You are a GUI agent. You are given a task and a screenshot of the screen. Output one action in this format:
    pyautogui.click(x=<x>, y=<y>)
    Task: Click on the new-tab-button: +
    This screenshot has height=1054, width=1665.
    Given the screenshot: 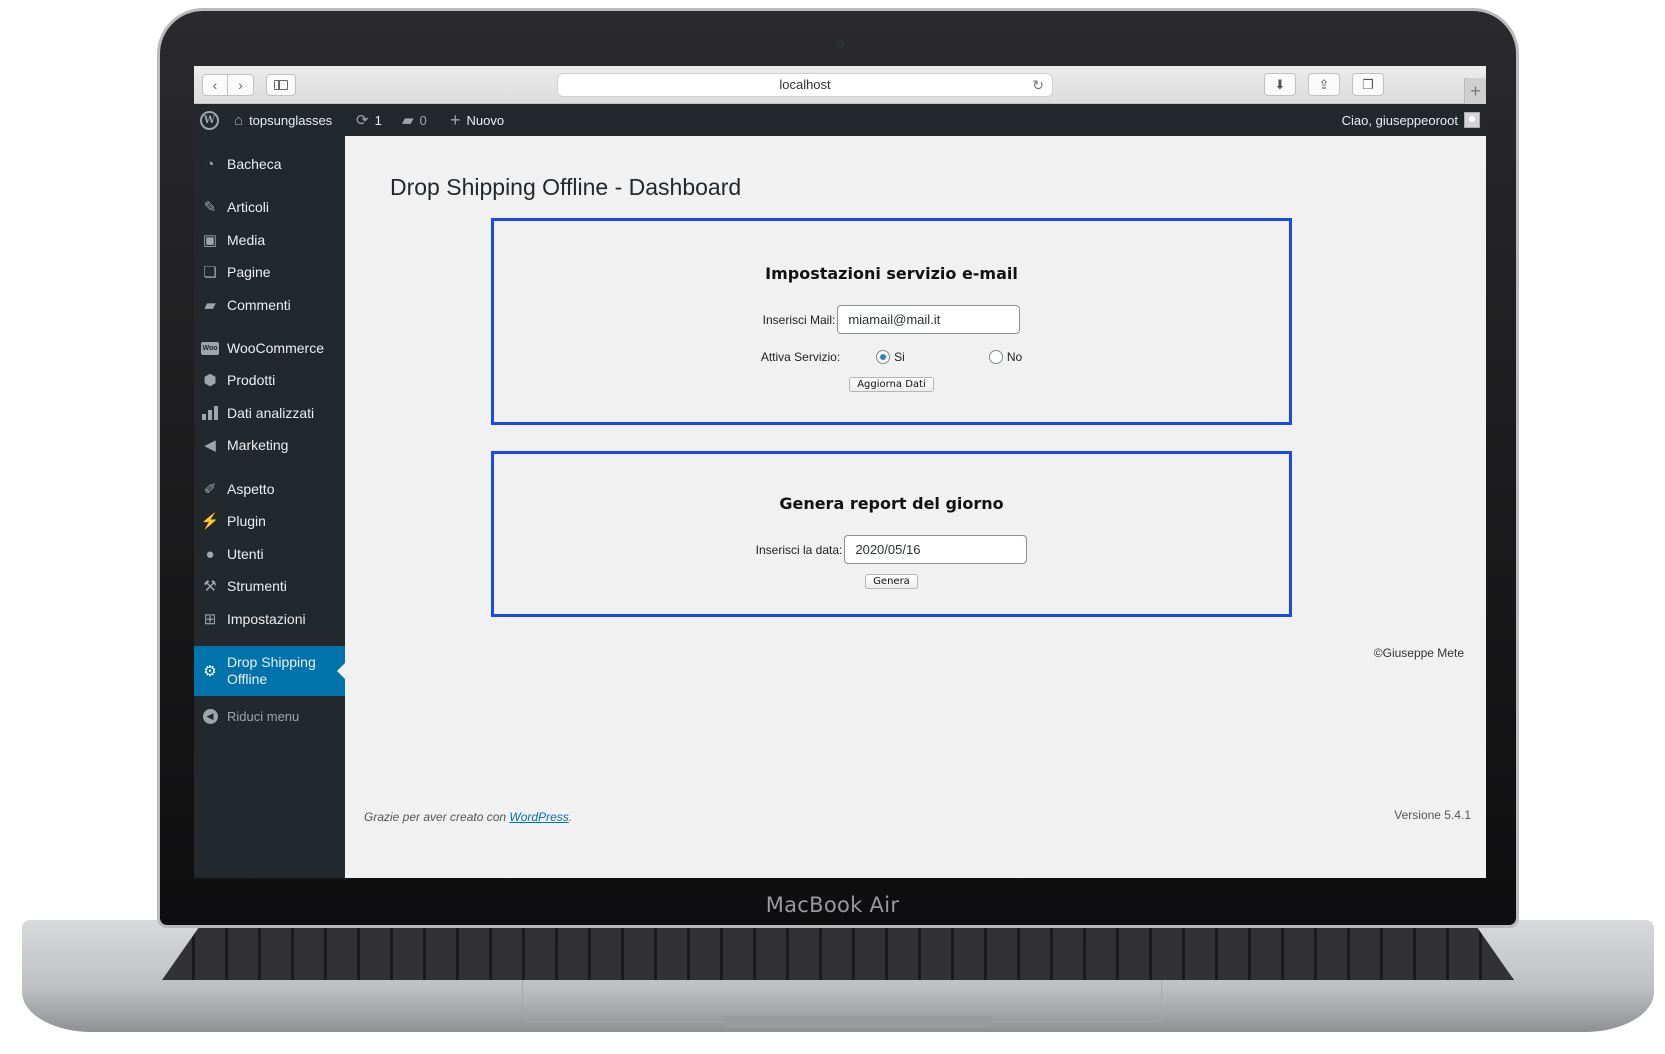 What is the action you would take?
    pyautogui.click(x=1475, y=91)
    